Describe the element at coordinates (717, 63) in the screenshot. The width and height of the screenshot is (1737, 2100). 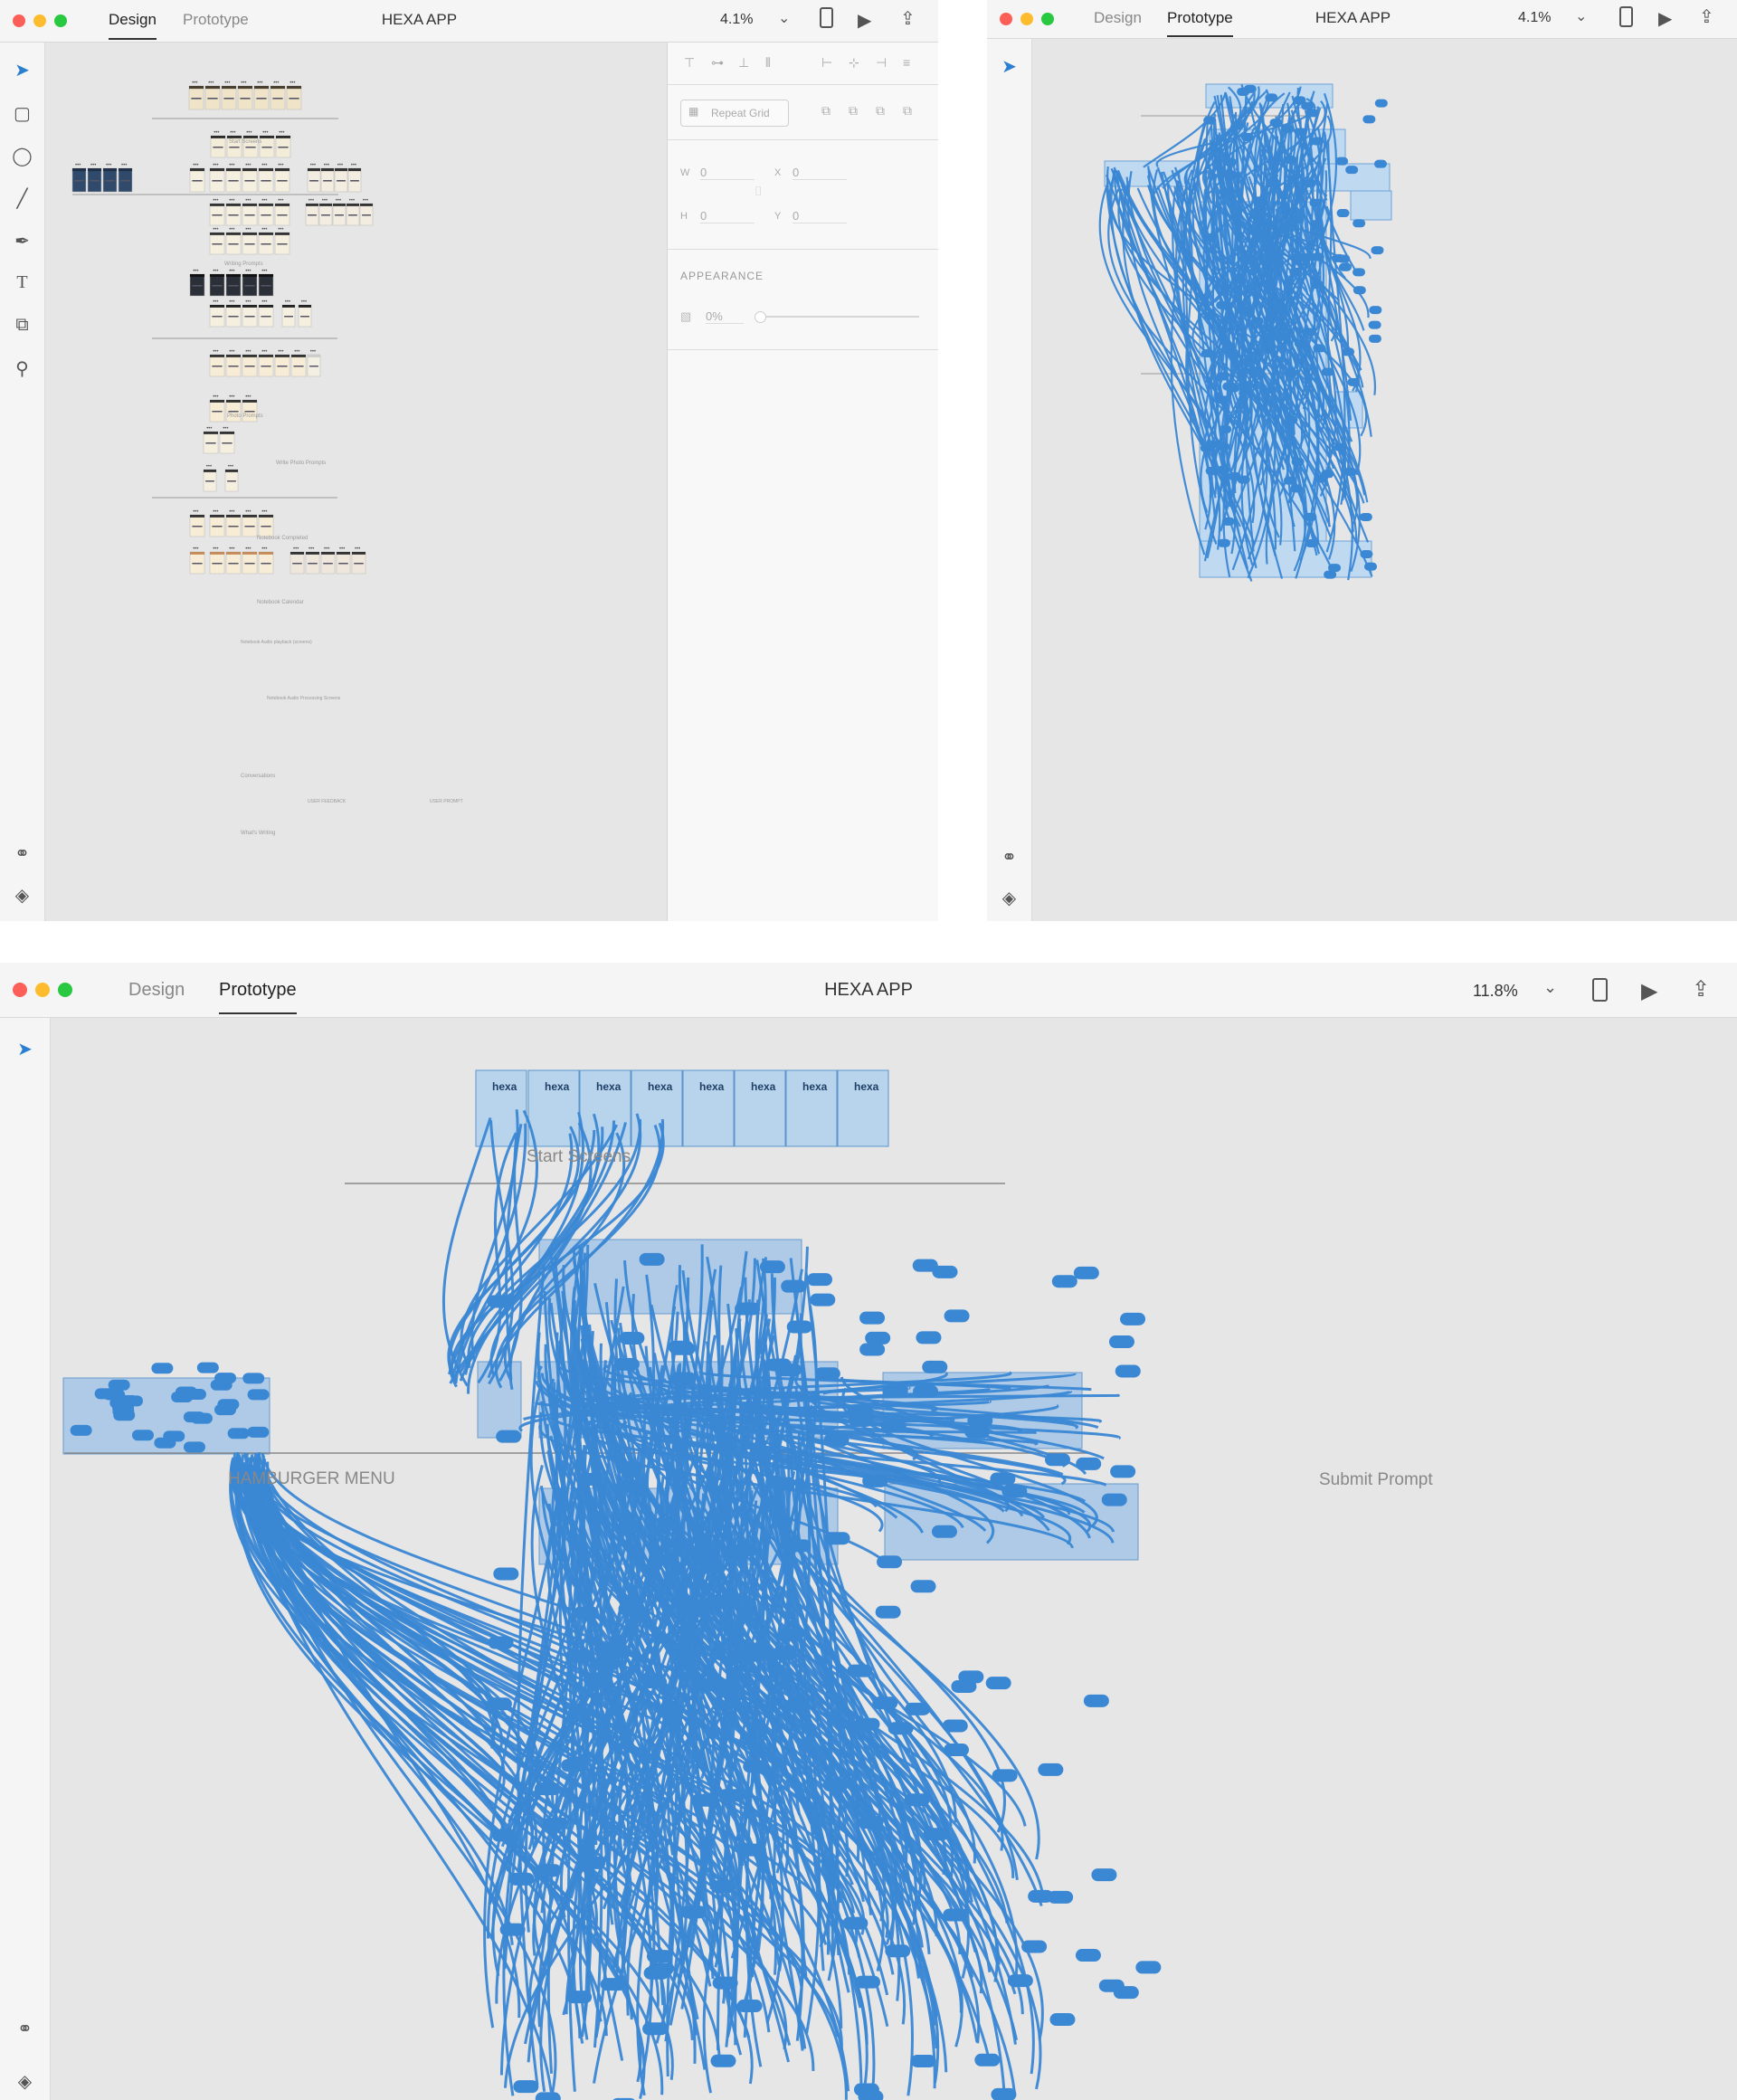
I see `align-middle-icon: ⊶` at that location.